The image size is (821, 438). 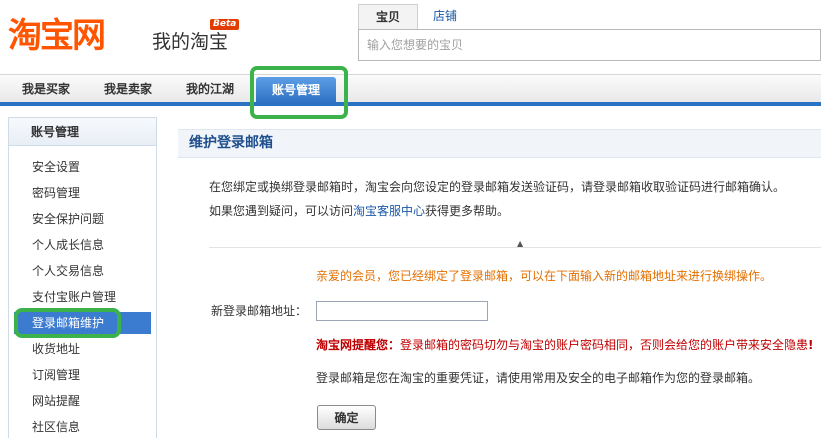 What do you see at coordinates (82, 193) in the screenshot?
I see `sidebar-item-password: 密码管理` at bounding box center [82, 193].